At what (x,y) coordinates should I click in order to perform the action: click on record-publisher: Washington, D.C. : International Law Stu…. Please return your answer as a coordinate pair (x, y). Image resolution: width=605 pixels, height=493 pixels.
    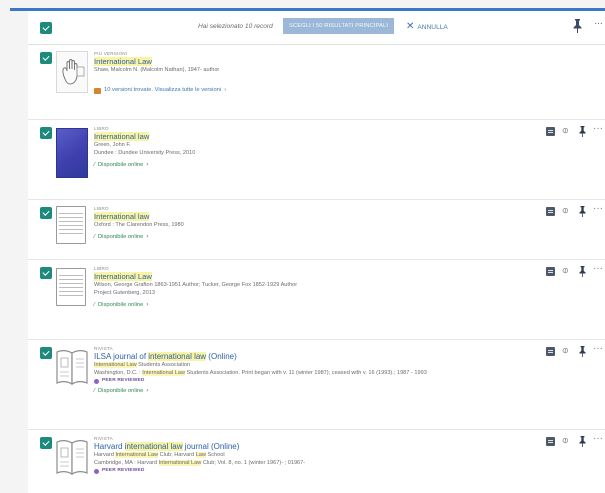
    Looking at the image, I should click on (260, 373).